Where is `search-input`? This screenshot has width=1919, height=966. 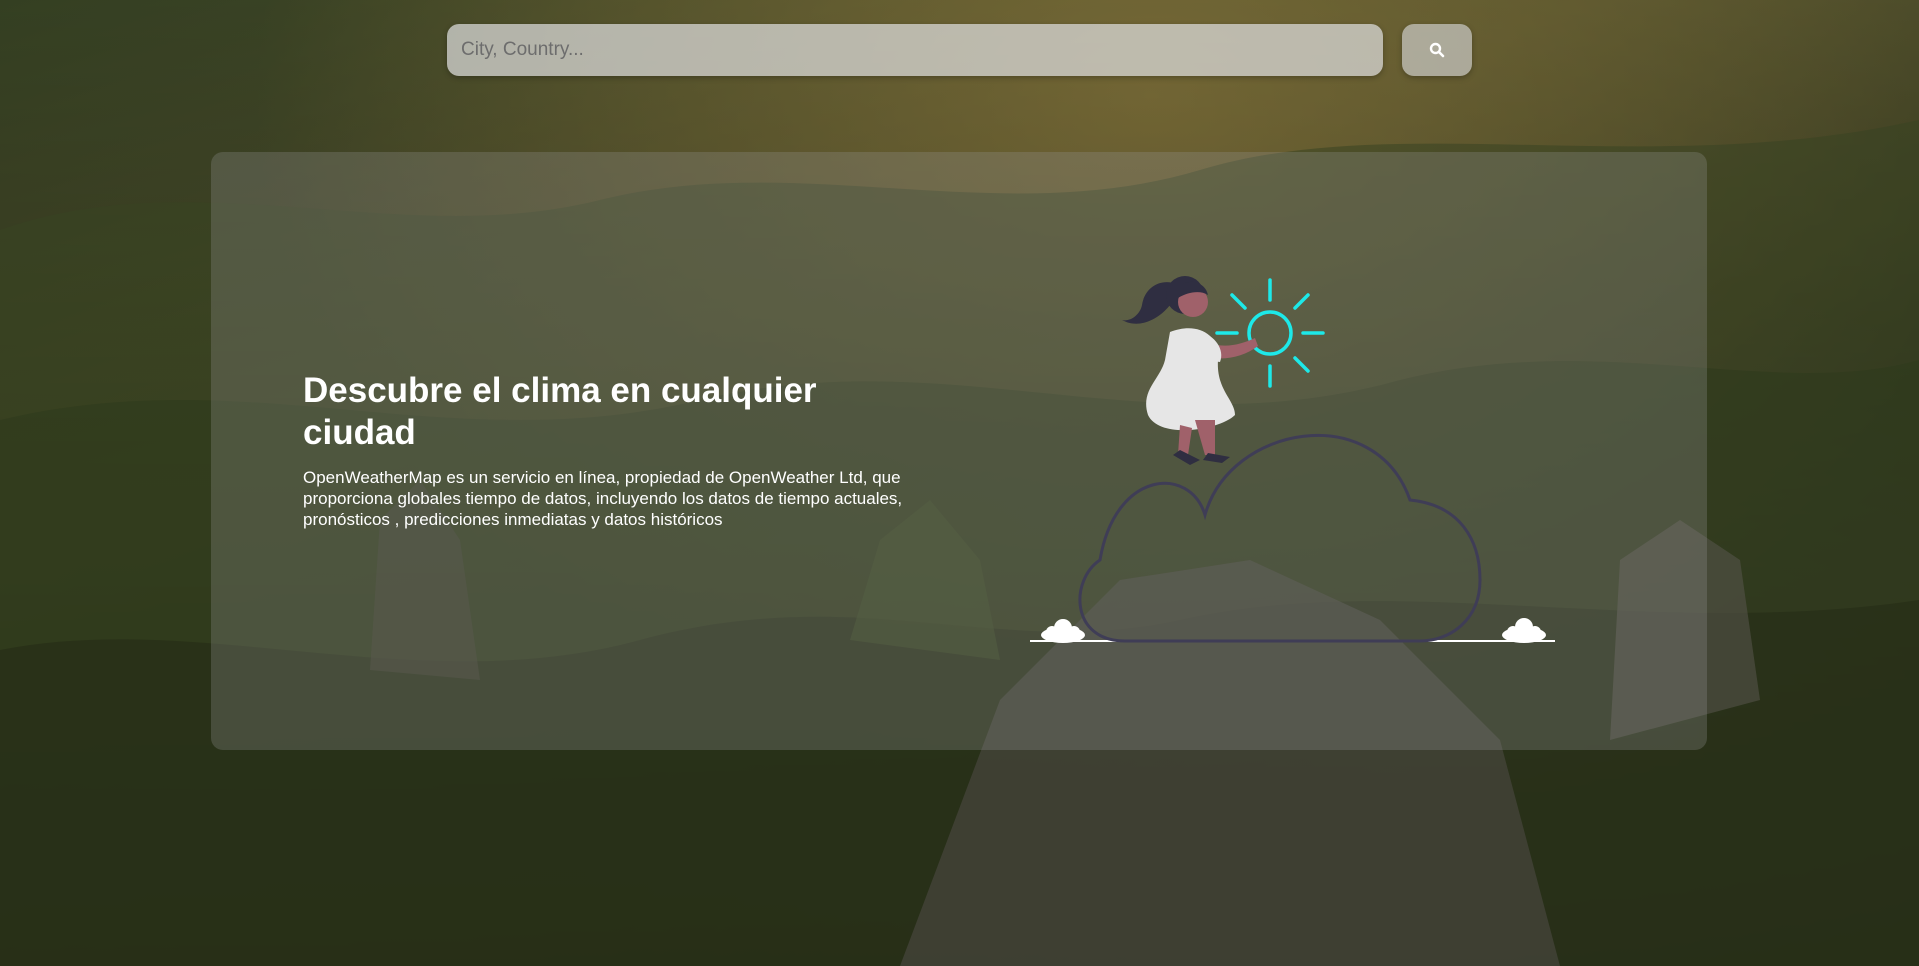
search-input is located at coordinates (915, 50).